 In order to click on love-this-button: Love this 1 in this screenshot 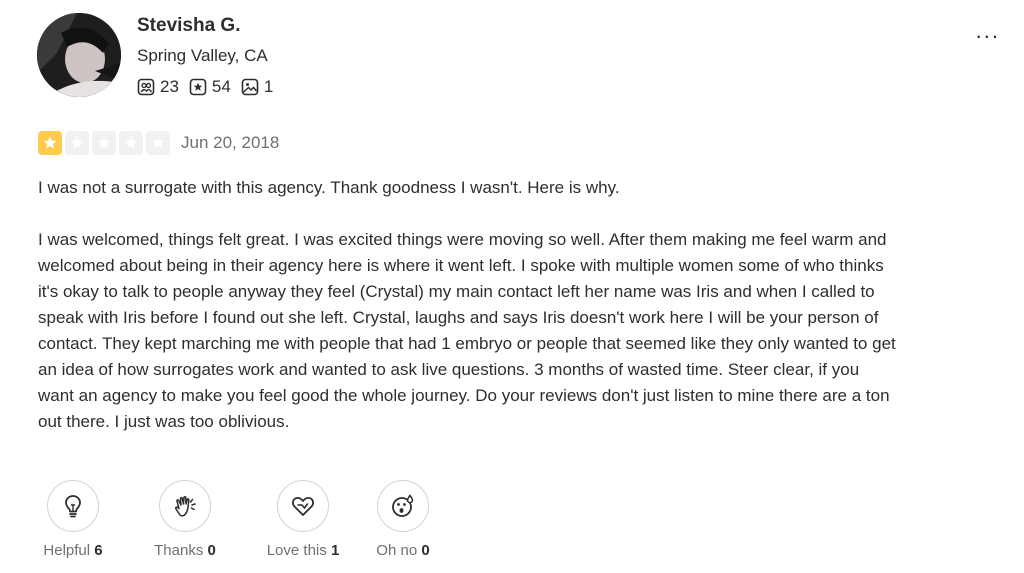, I will do `click(303, 519)`.